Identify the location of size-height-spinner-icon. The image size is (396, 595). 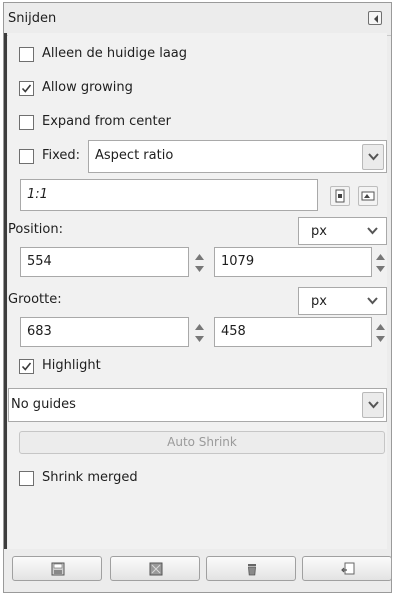
(380, 333).